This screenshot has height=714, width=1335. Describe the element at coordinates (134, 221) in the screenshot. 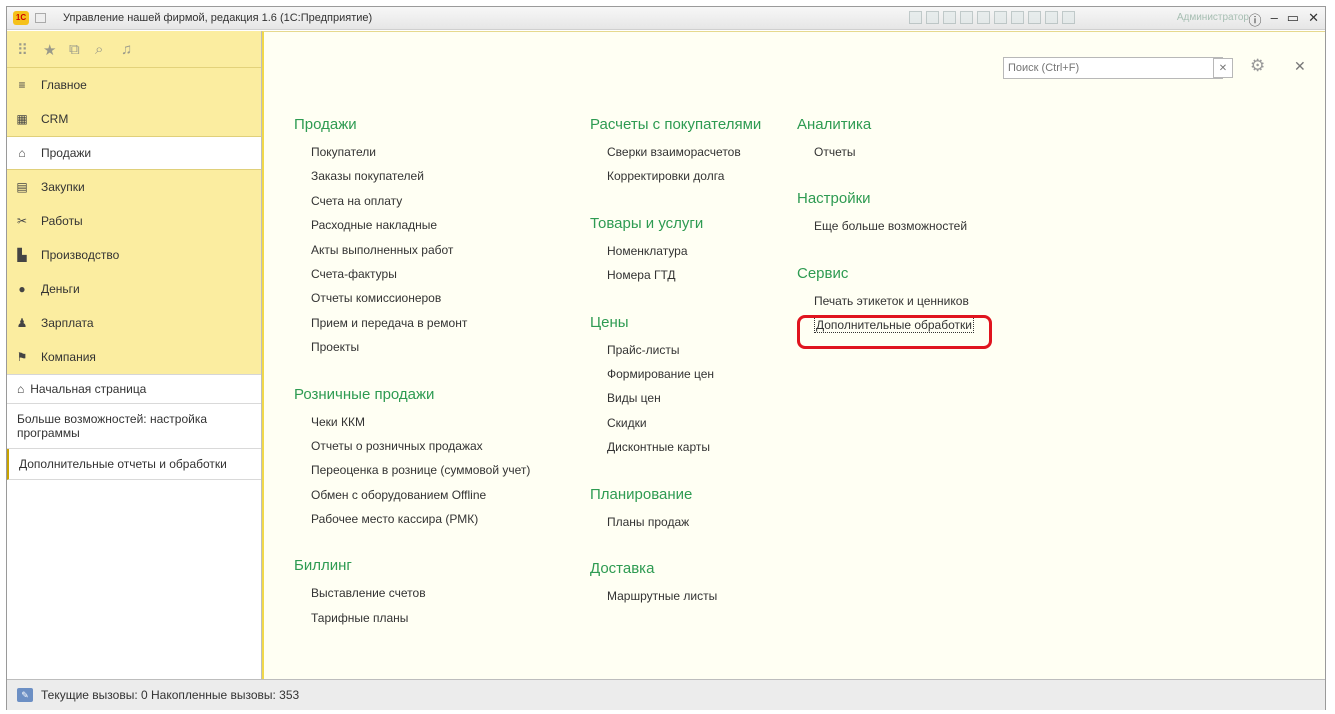

I see `section-works: ✂ Работы` at that location.